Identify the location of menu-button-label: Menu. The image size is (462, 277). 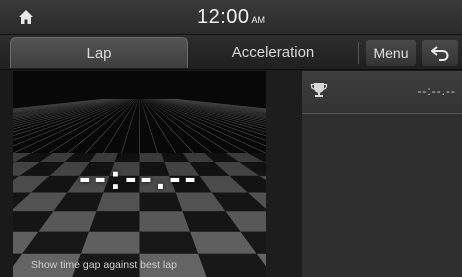
(391, 53).